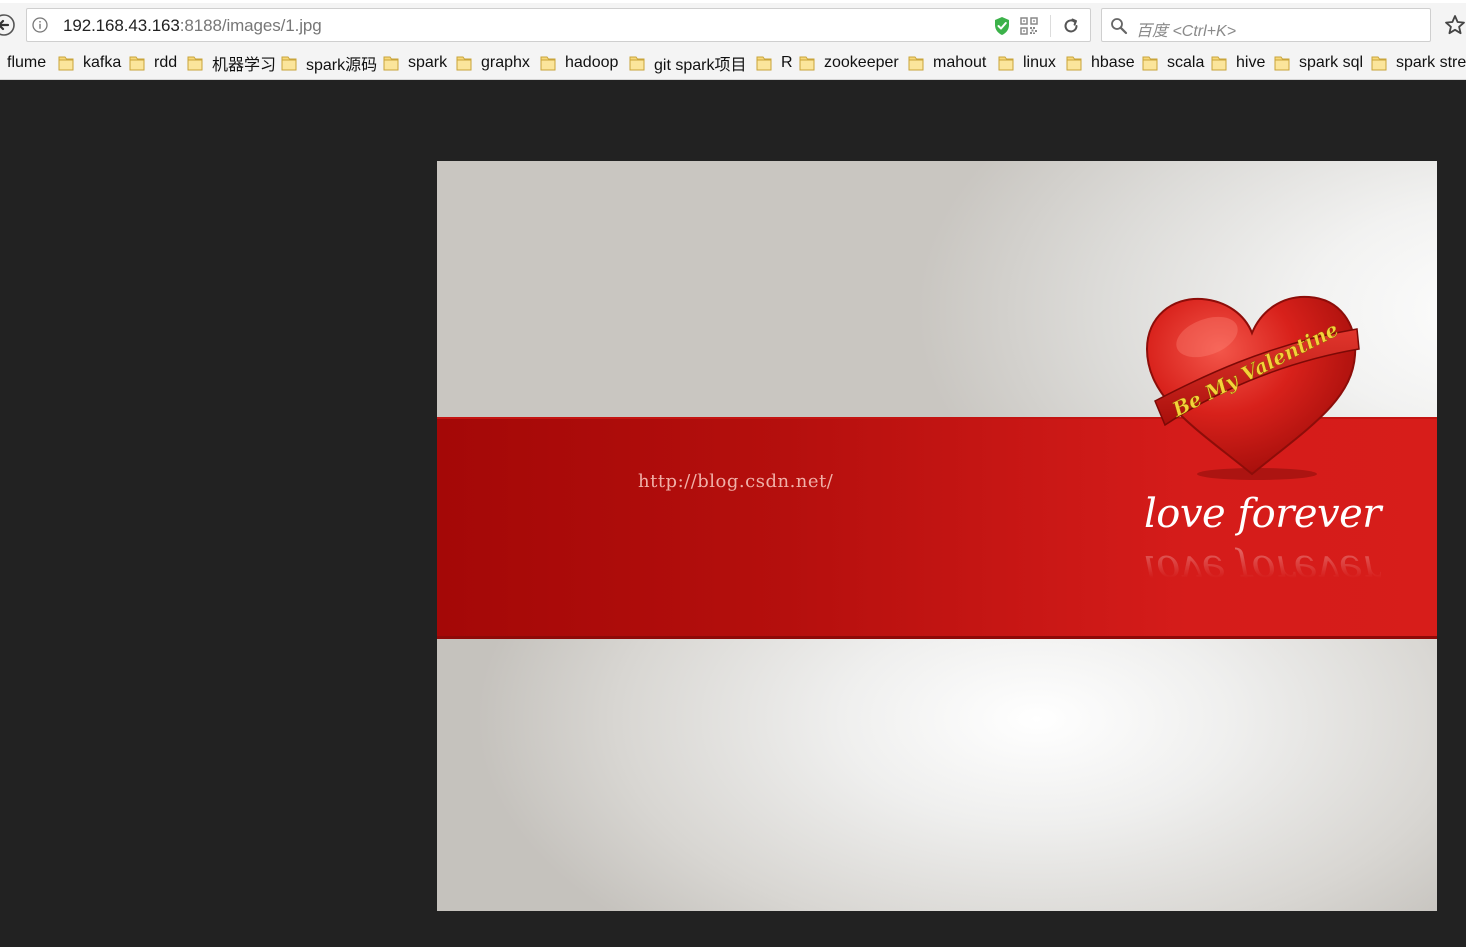  Describe the element at coordinates (774, 63) in the screenshot. I see `bookmark-folder: R` at that location.